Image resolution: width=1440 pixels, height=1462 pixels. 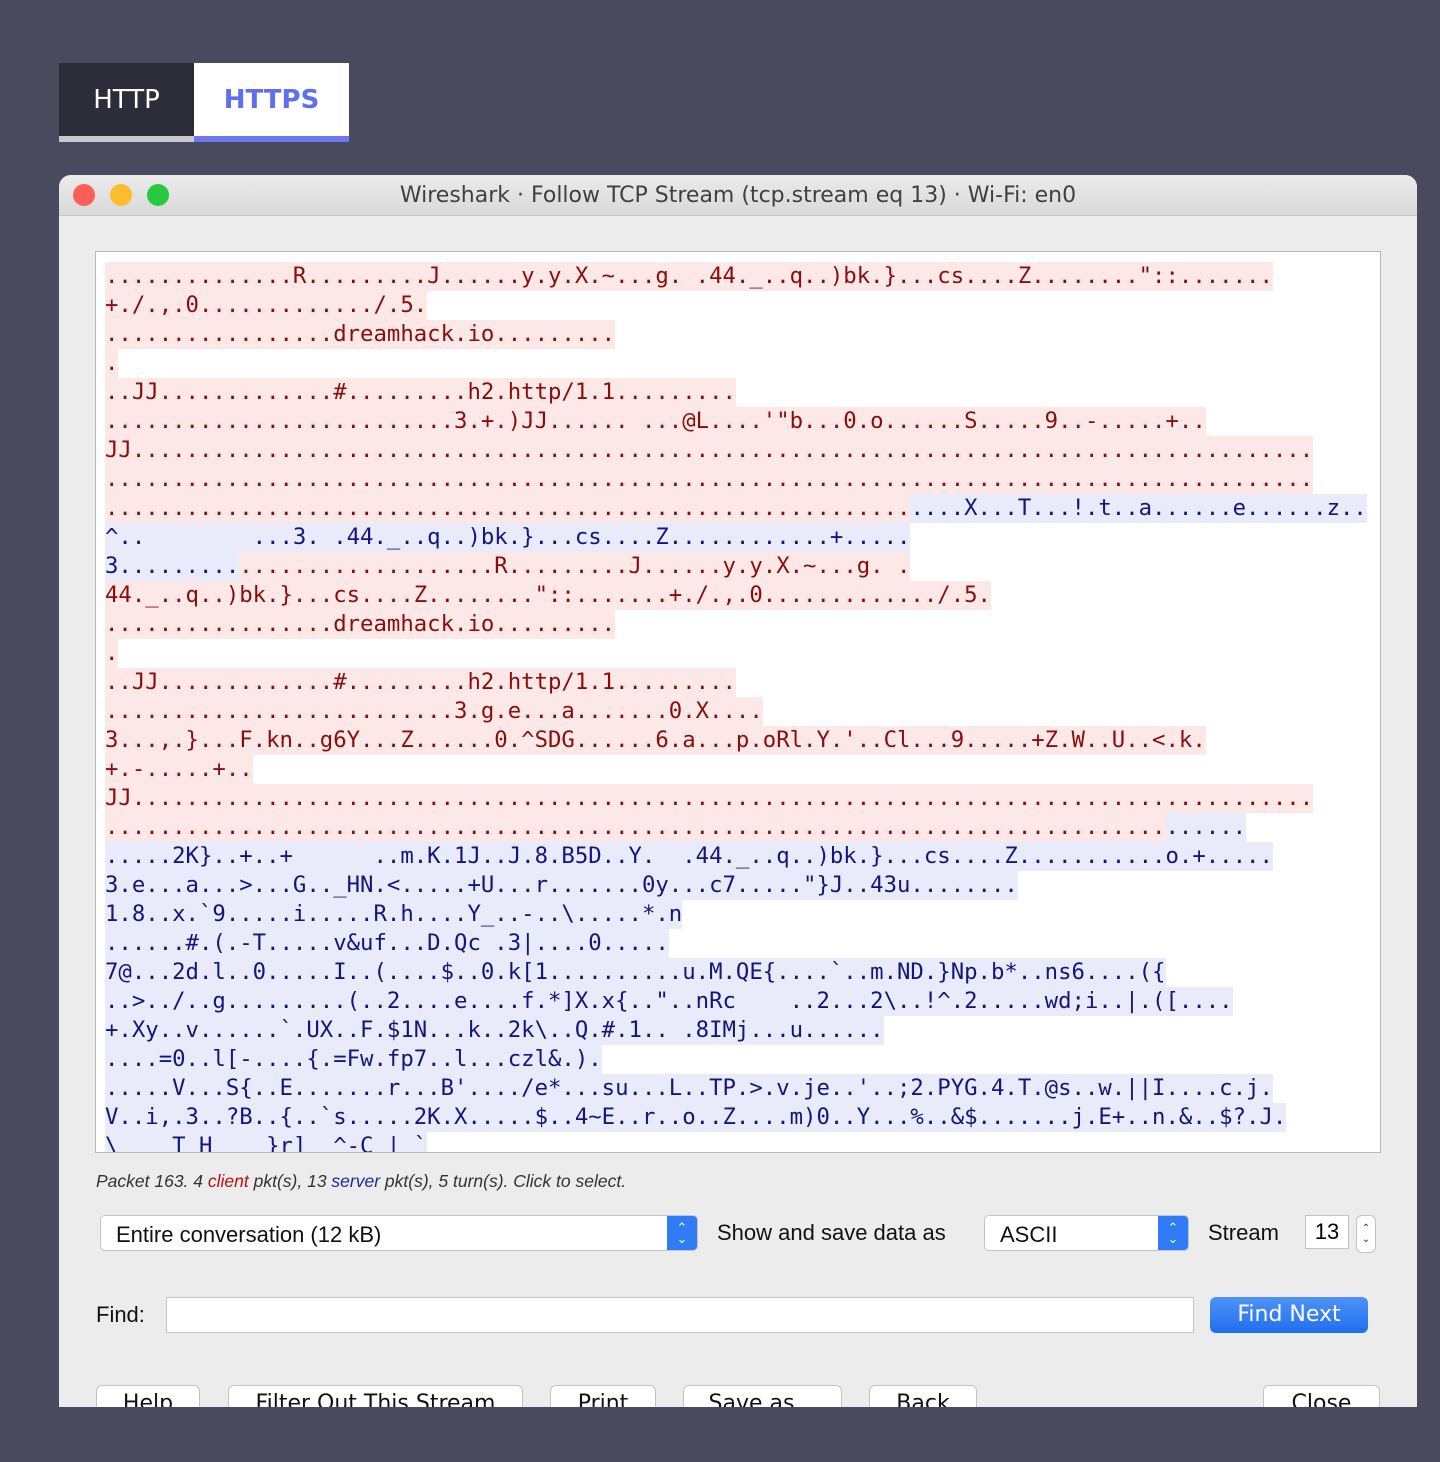 I want to click on filter-out-stream-button: Filter Out This Stream, so click(x=375, y=1396).